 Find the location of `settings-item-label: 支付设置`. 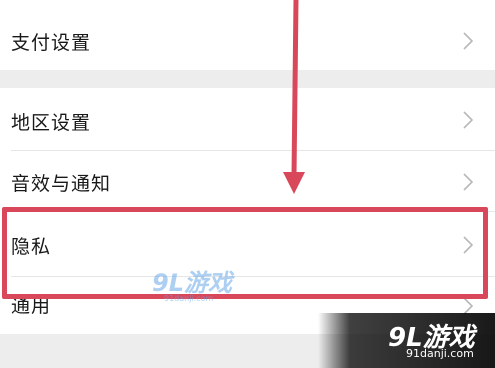

settings-item-label: 支付设置 is located at coordinates (51, 43).